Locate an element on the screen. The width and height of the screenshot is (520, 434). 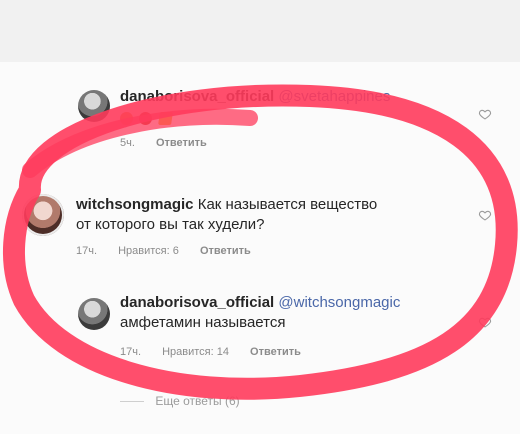
comment-time: 5ч. is located at coordinates (127, 143).